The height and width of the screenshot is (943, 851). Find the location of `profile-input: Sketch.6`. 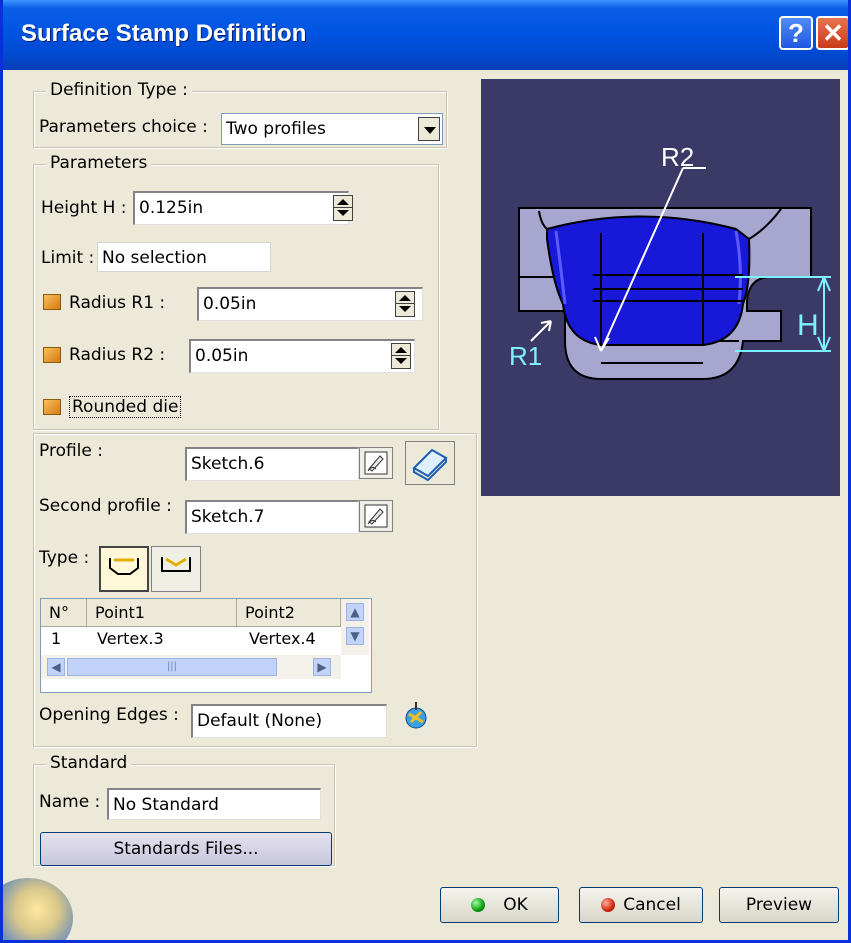

profile-input: Sketch.6 is located at coordinates (272, 464).